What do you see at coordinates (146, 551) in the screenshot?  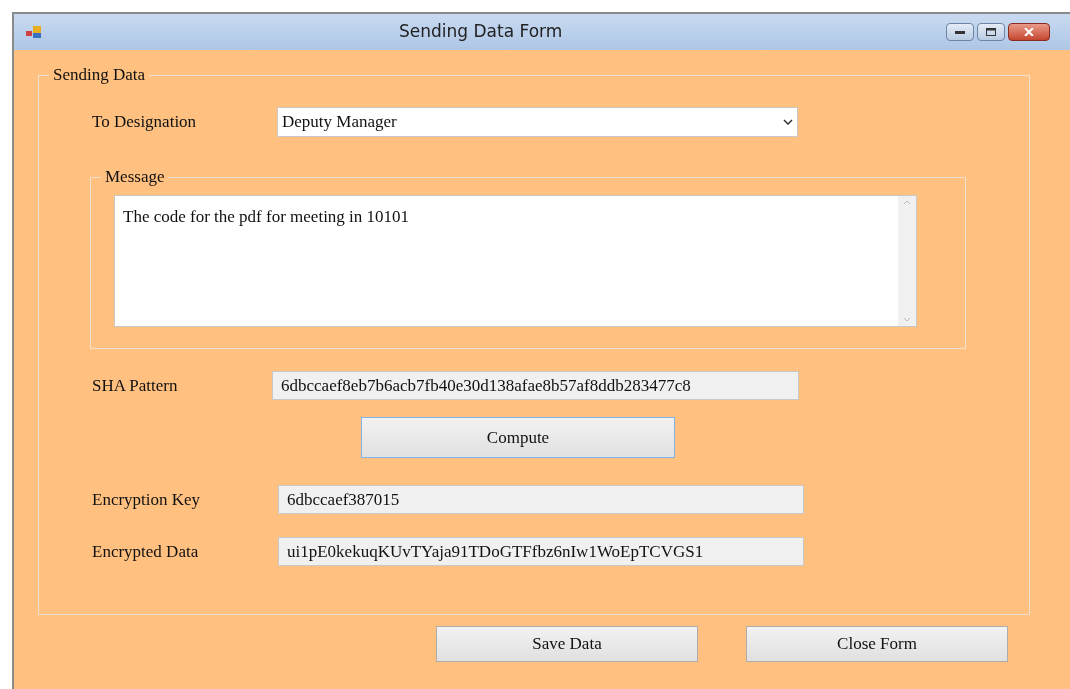 I see `field-label: Encrypted Data` at bounding box center [146, 551].